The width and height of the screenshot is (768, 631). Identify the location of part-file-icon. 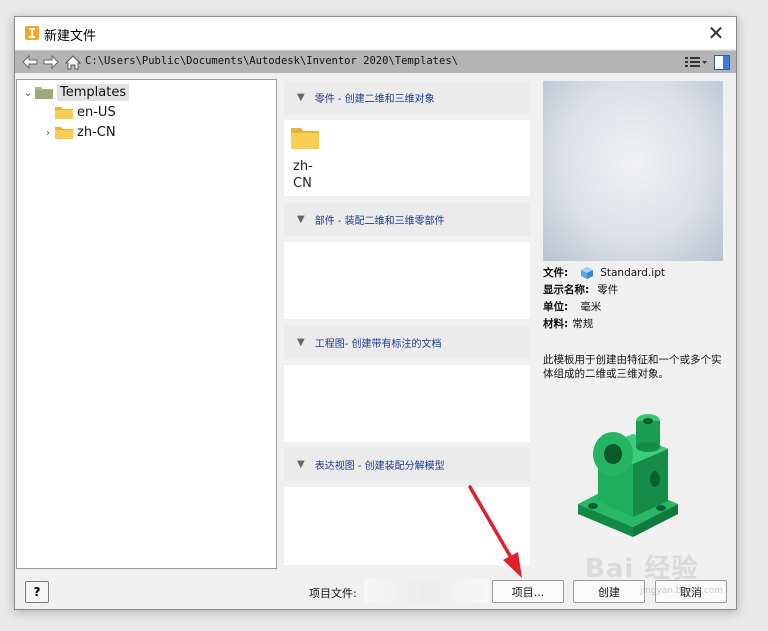
(587, 272).